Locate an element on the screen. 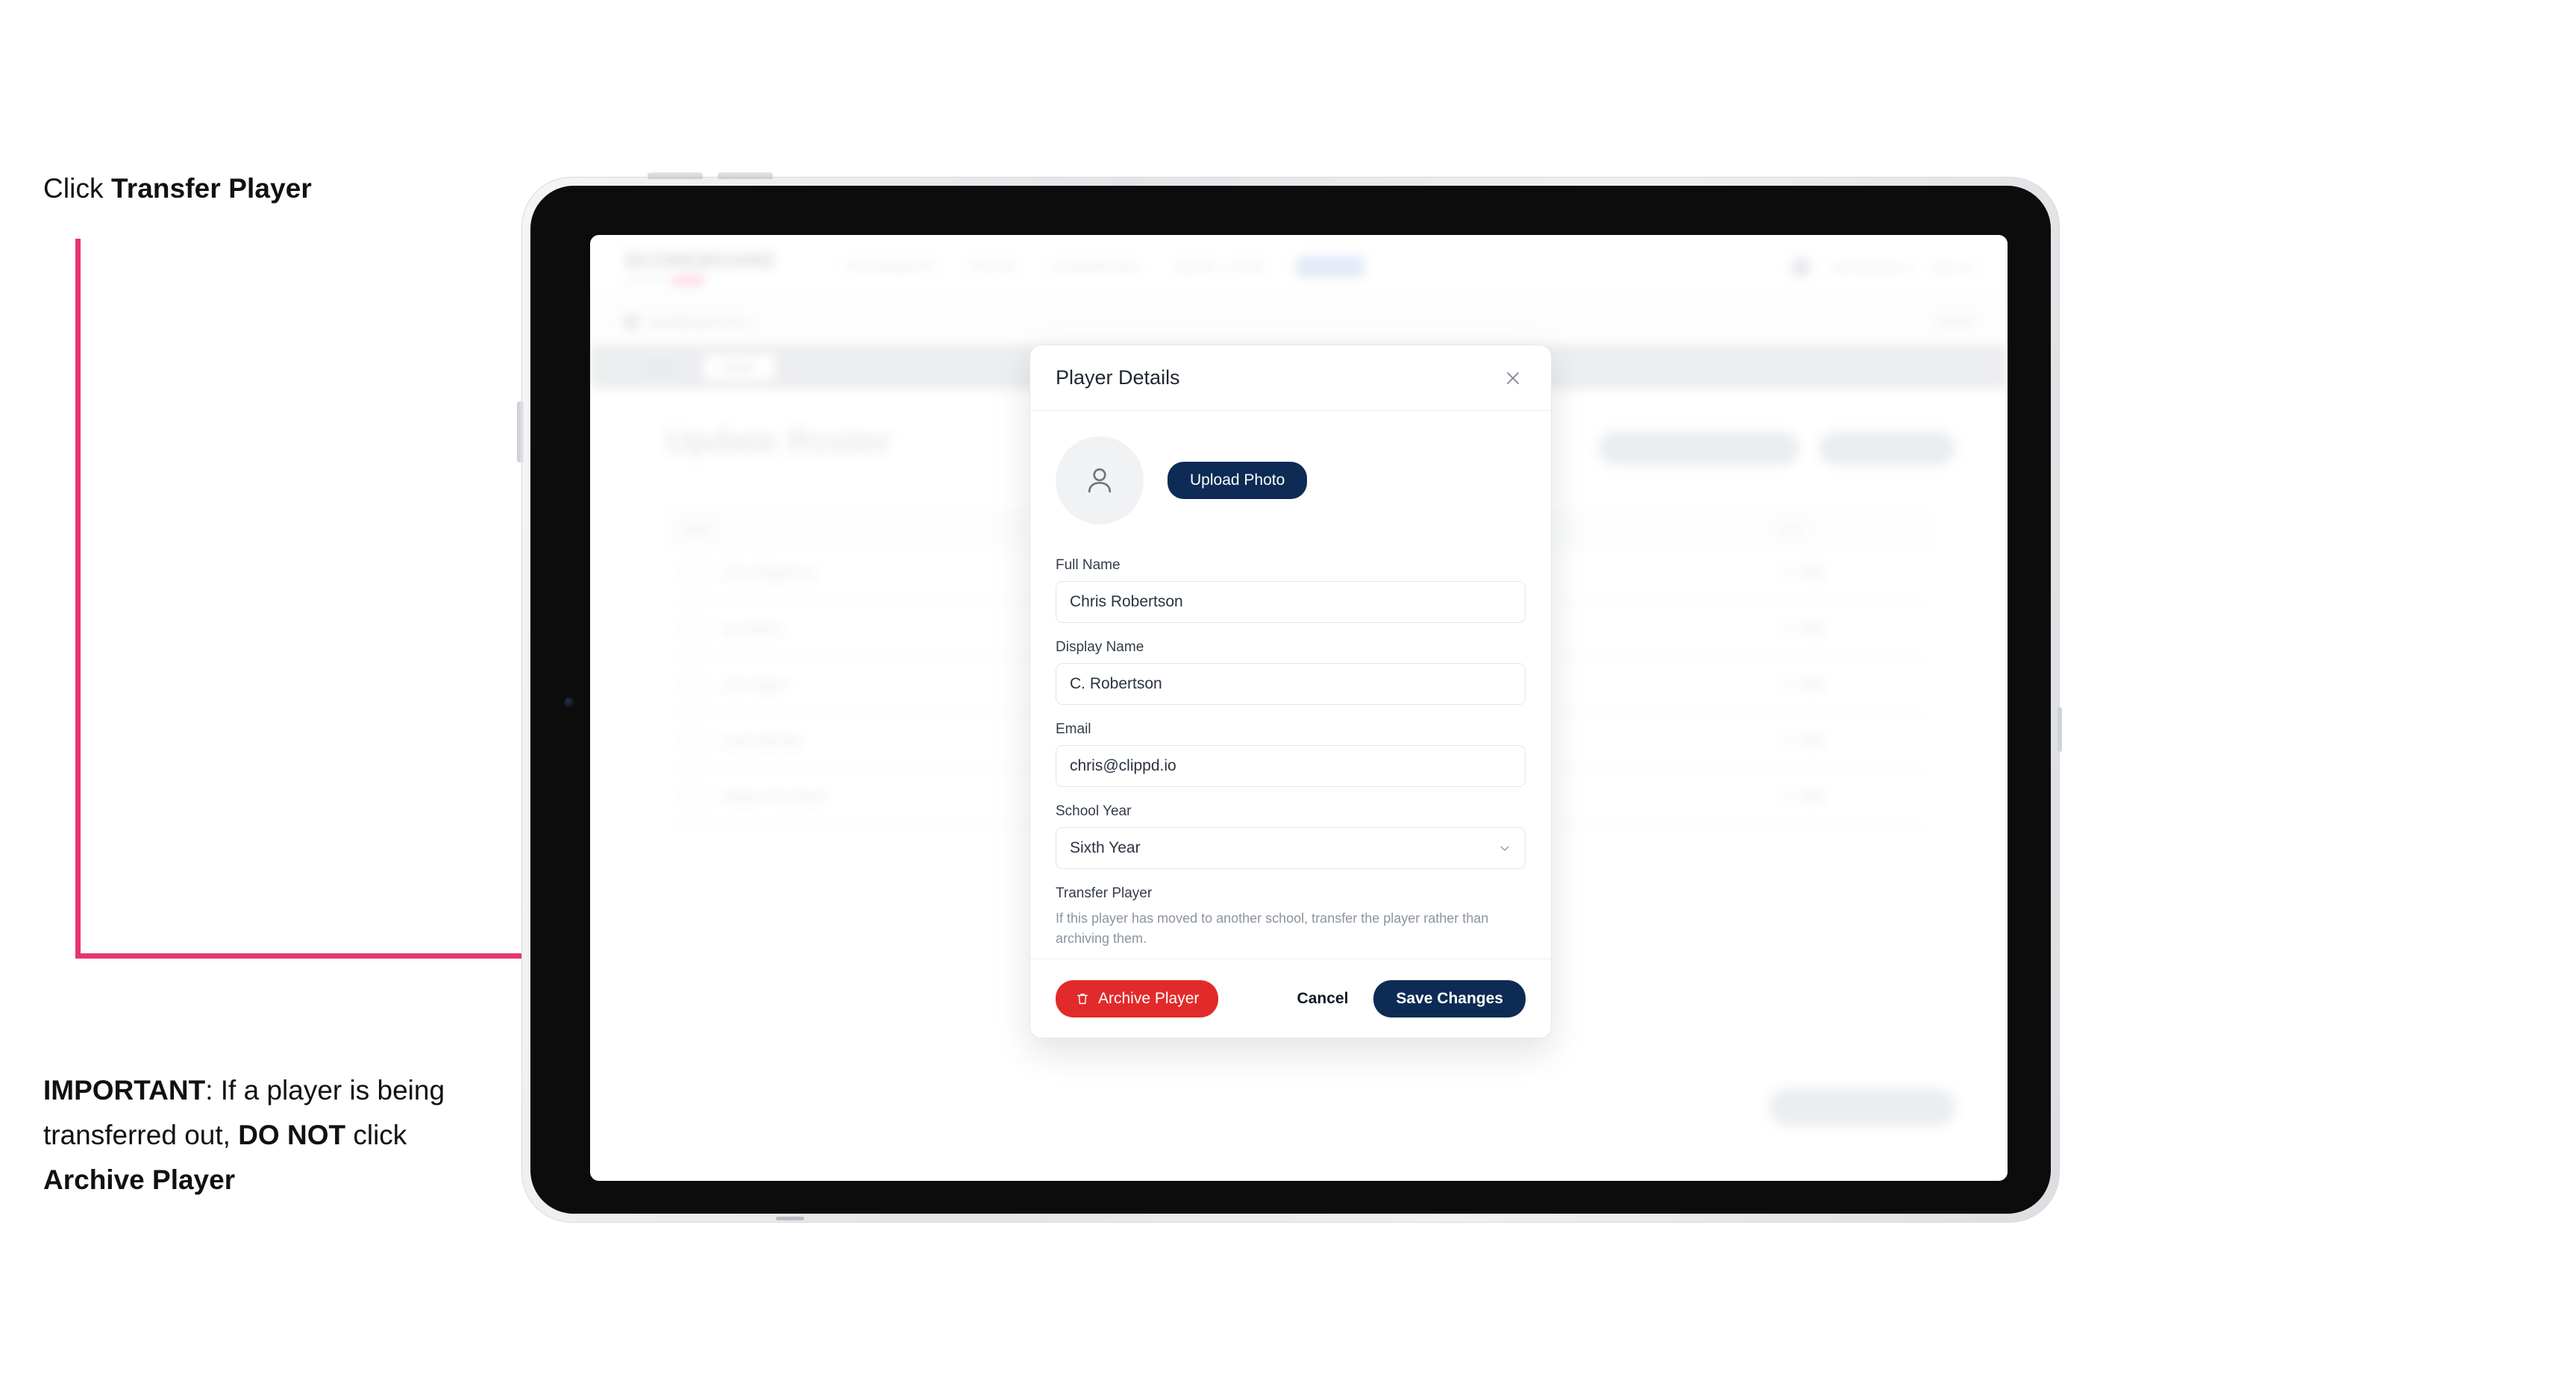  photo-section: Upload Photo is located at coordinates (1291, 480).